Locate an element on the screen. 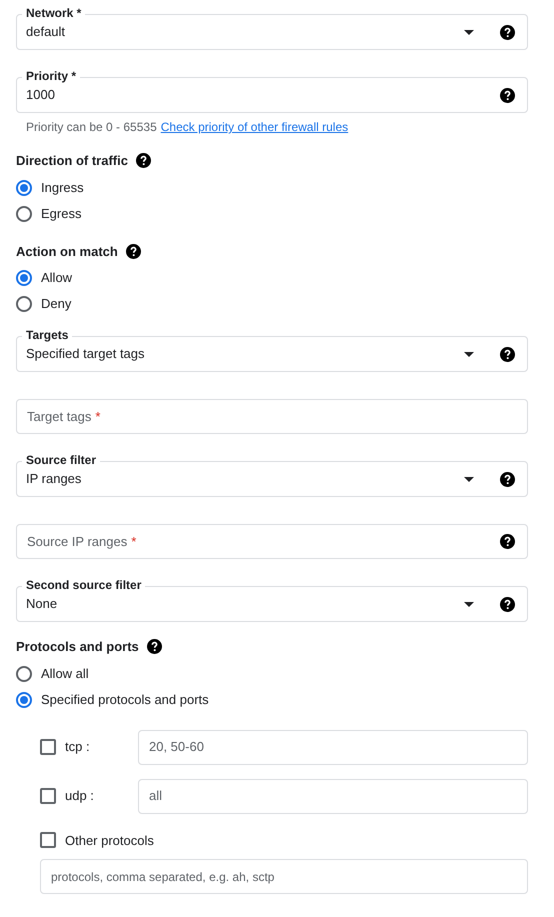 This screenshot has height=917, width=554. field-label: Second source filter is located at coordinates (84, 585).